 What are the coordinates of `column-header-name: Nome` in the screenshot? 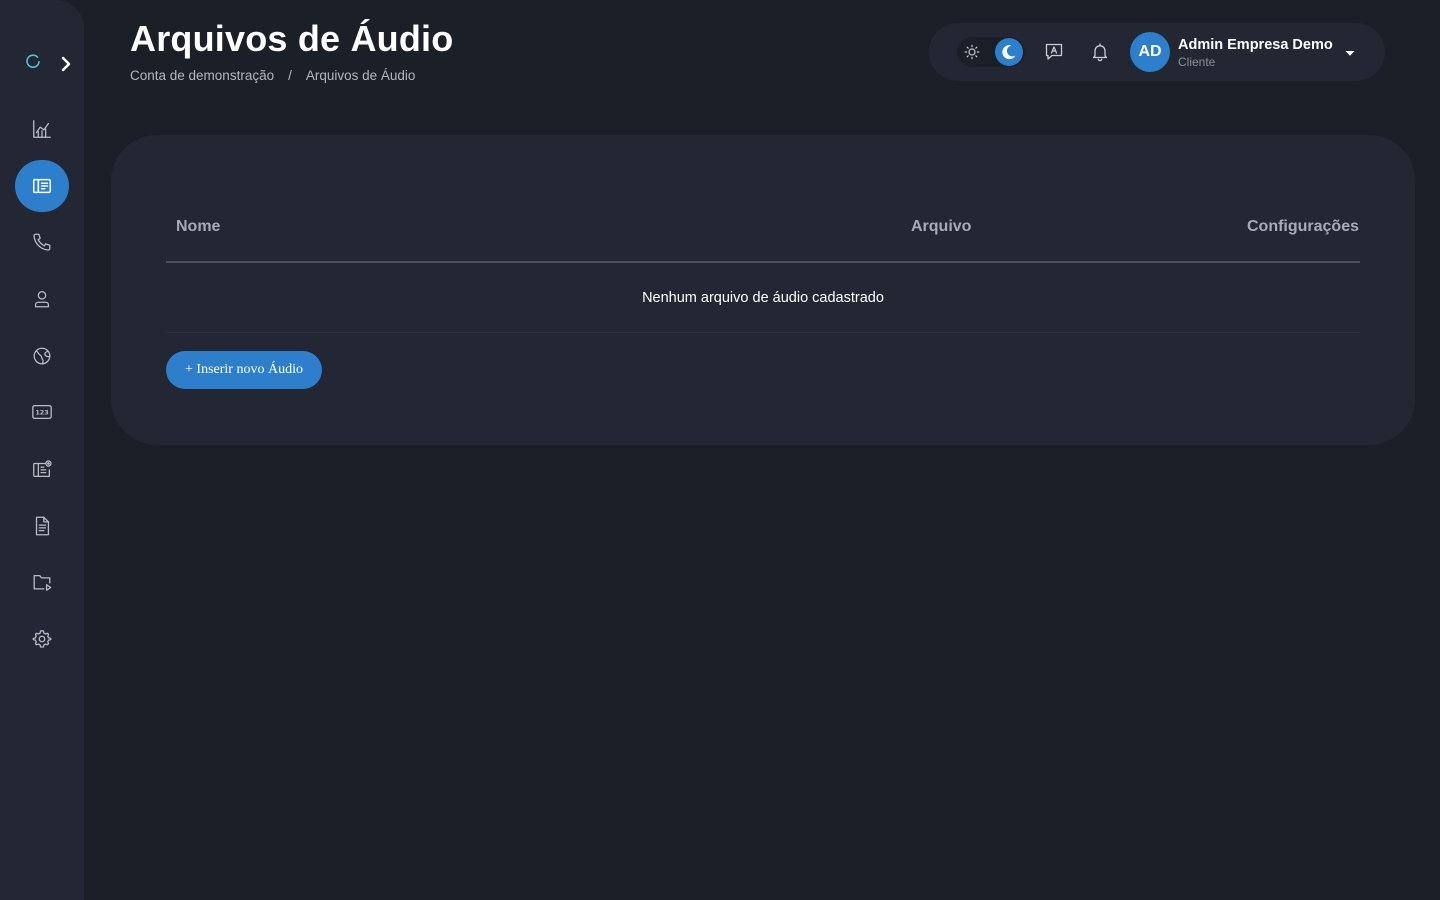 It's located at (198, 226).